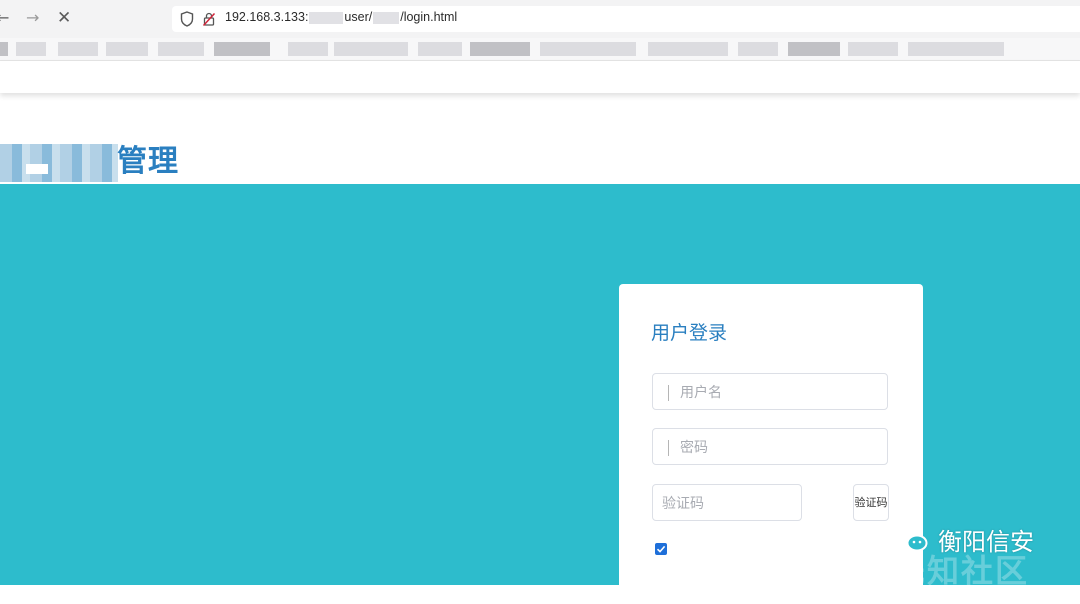 The width and height of the screenshot is (1080, 604). What do you see at coordinates (986, 542) in the screenshot?
I see `watermark-text: 衡阳信安` at bounding box center [986, 542].